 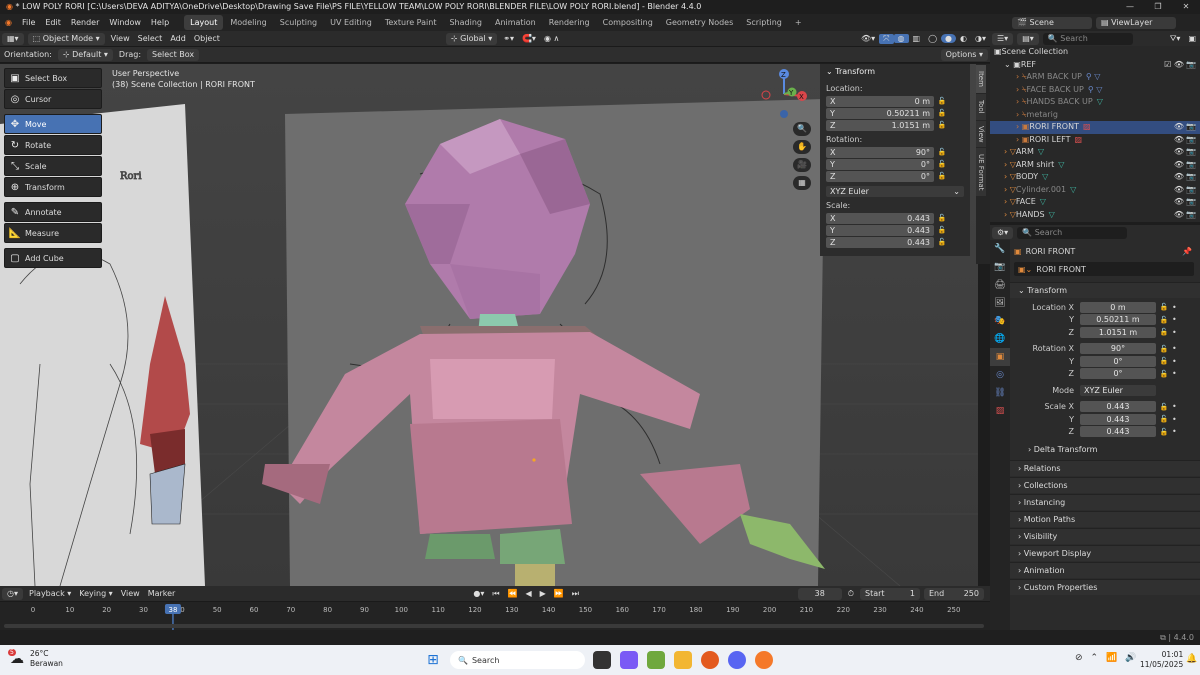 I want to click on constraints-tab-icon: ⛓, so click(x=1000, y=393).